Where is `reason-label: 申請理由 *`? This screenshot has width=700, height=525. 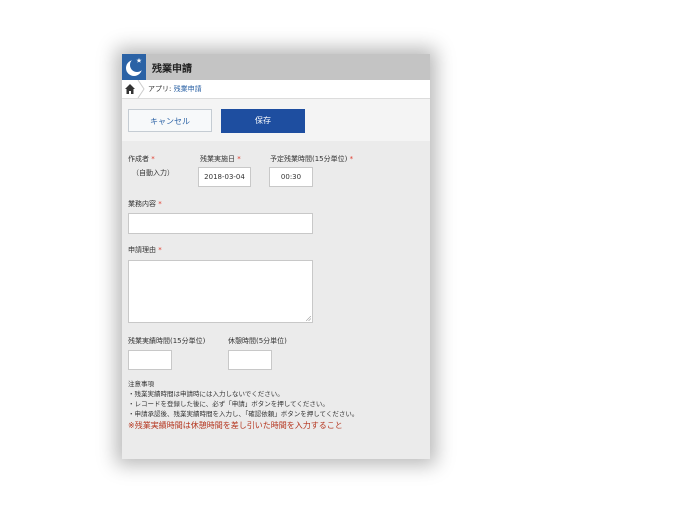
reason-label: 申請理由 * is located at coordinates (145, 250).